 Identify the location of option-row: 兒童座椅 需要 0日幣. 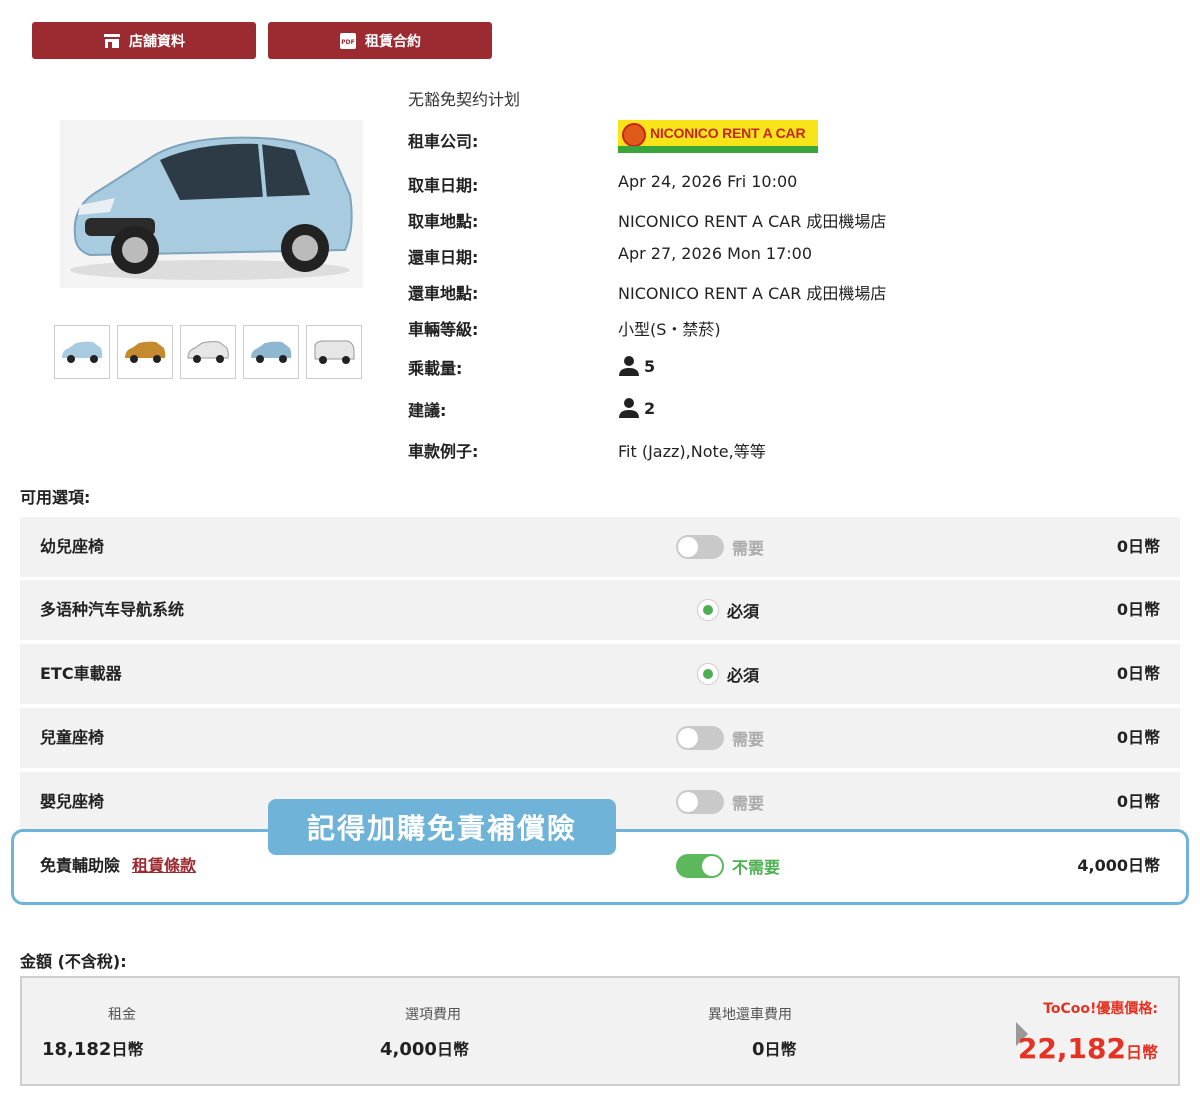
(600, 738).